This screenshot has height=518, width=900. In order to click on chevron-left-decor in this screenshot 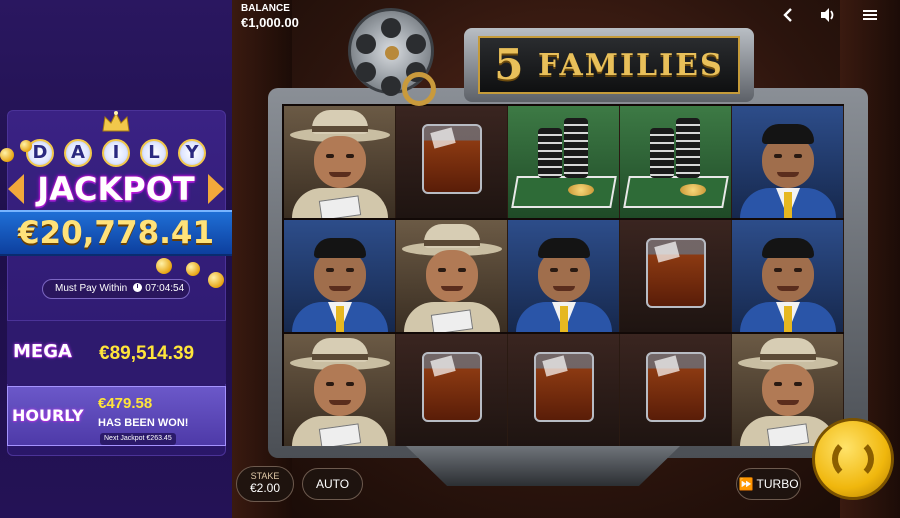, I will do `click(16, 189)`.